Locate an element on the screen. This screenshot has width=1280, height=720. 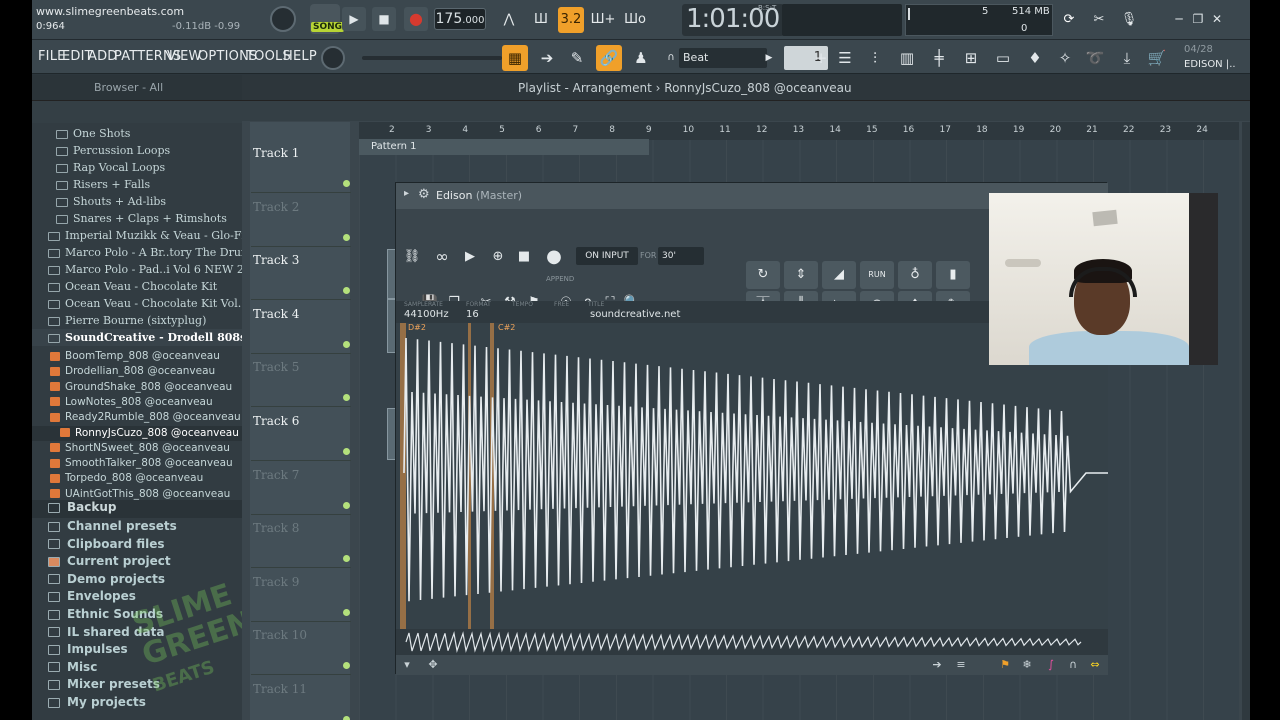
browser-root-folder: Misc is located at coordinates (137, 669).